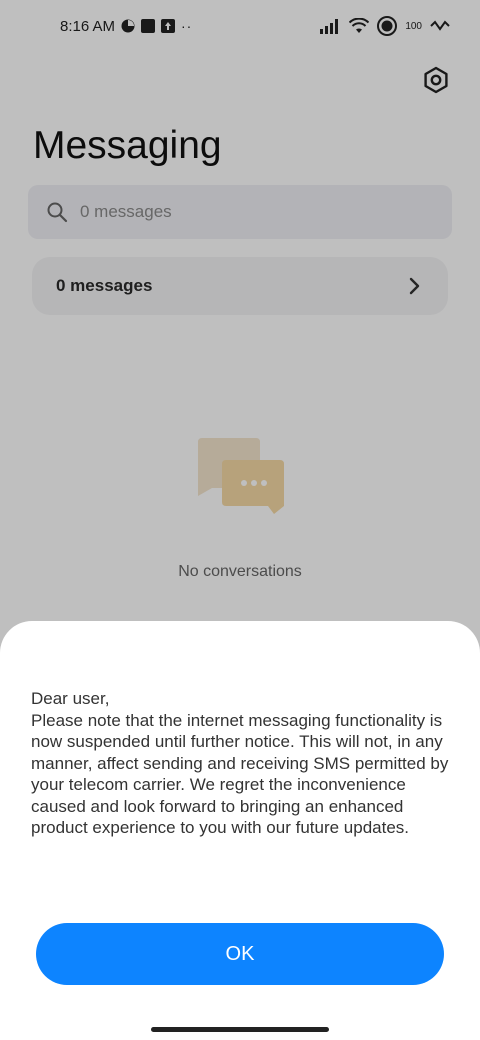 The image size is (480, 1040). What do you see at coordinates (240, 1029) in the screenshot?
I see `home-indicator` at bounding box center [240, 1029].